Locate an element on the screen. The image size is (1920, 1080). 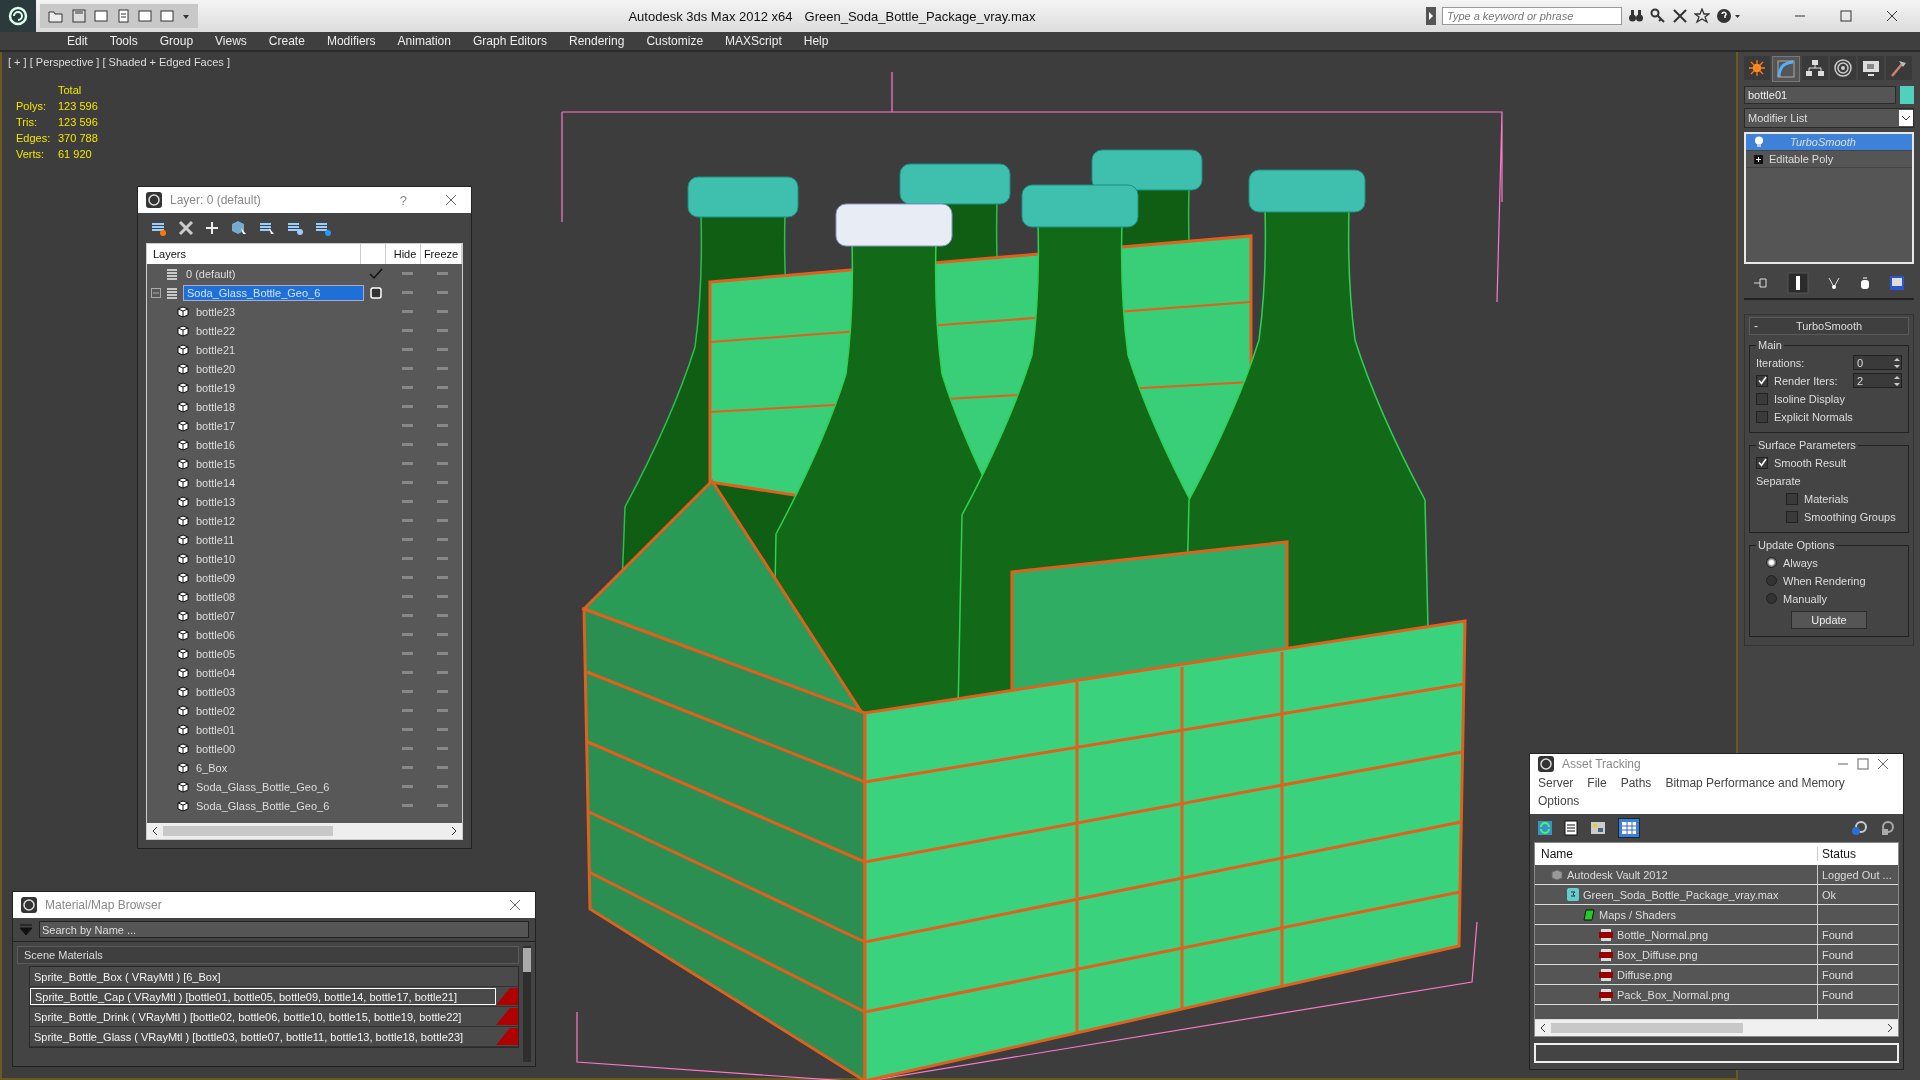
object-name: bottle21 is located at coordinates (216, 349).